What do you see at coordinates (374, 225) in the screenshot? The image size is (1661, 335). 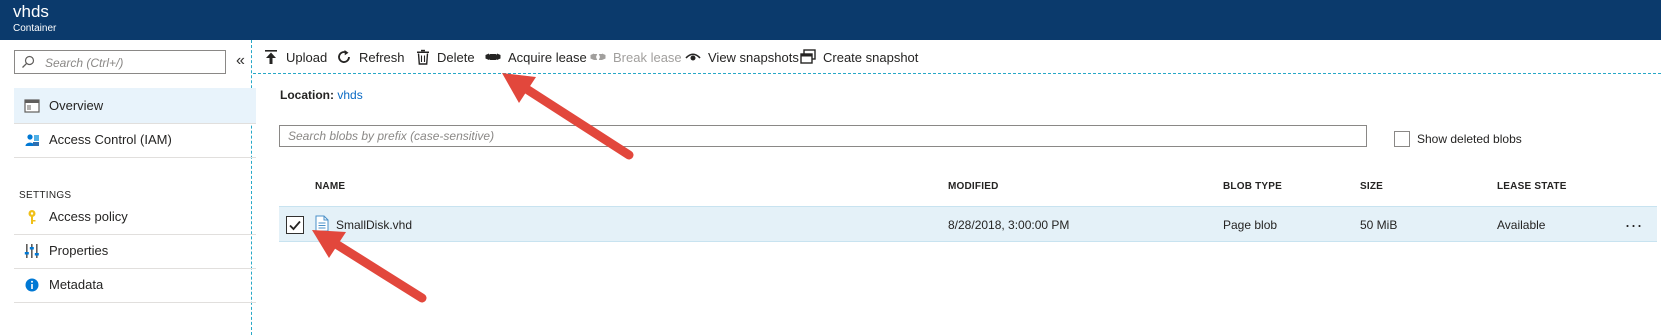 I see `blob-name: SmallDisk.vhd` at bounding box center [374, 225].